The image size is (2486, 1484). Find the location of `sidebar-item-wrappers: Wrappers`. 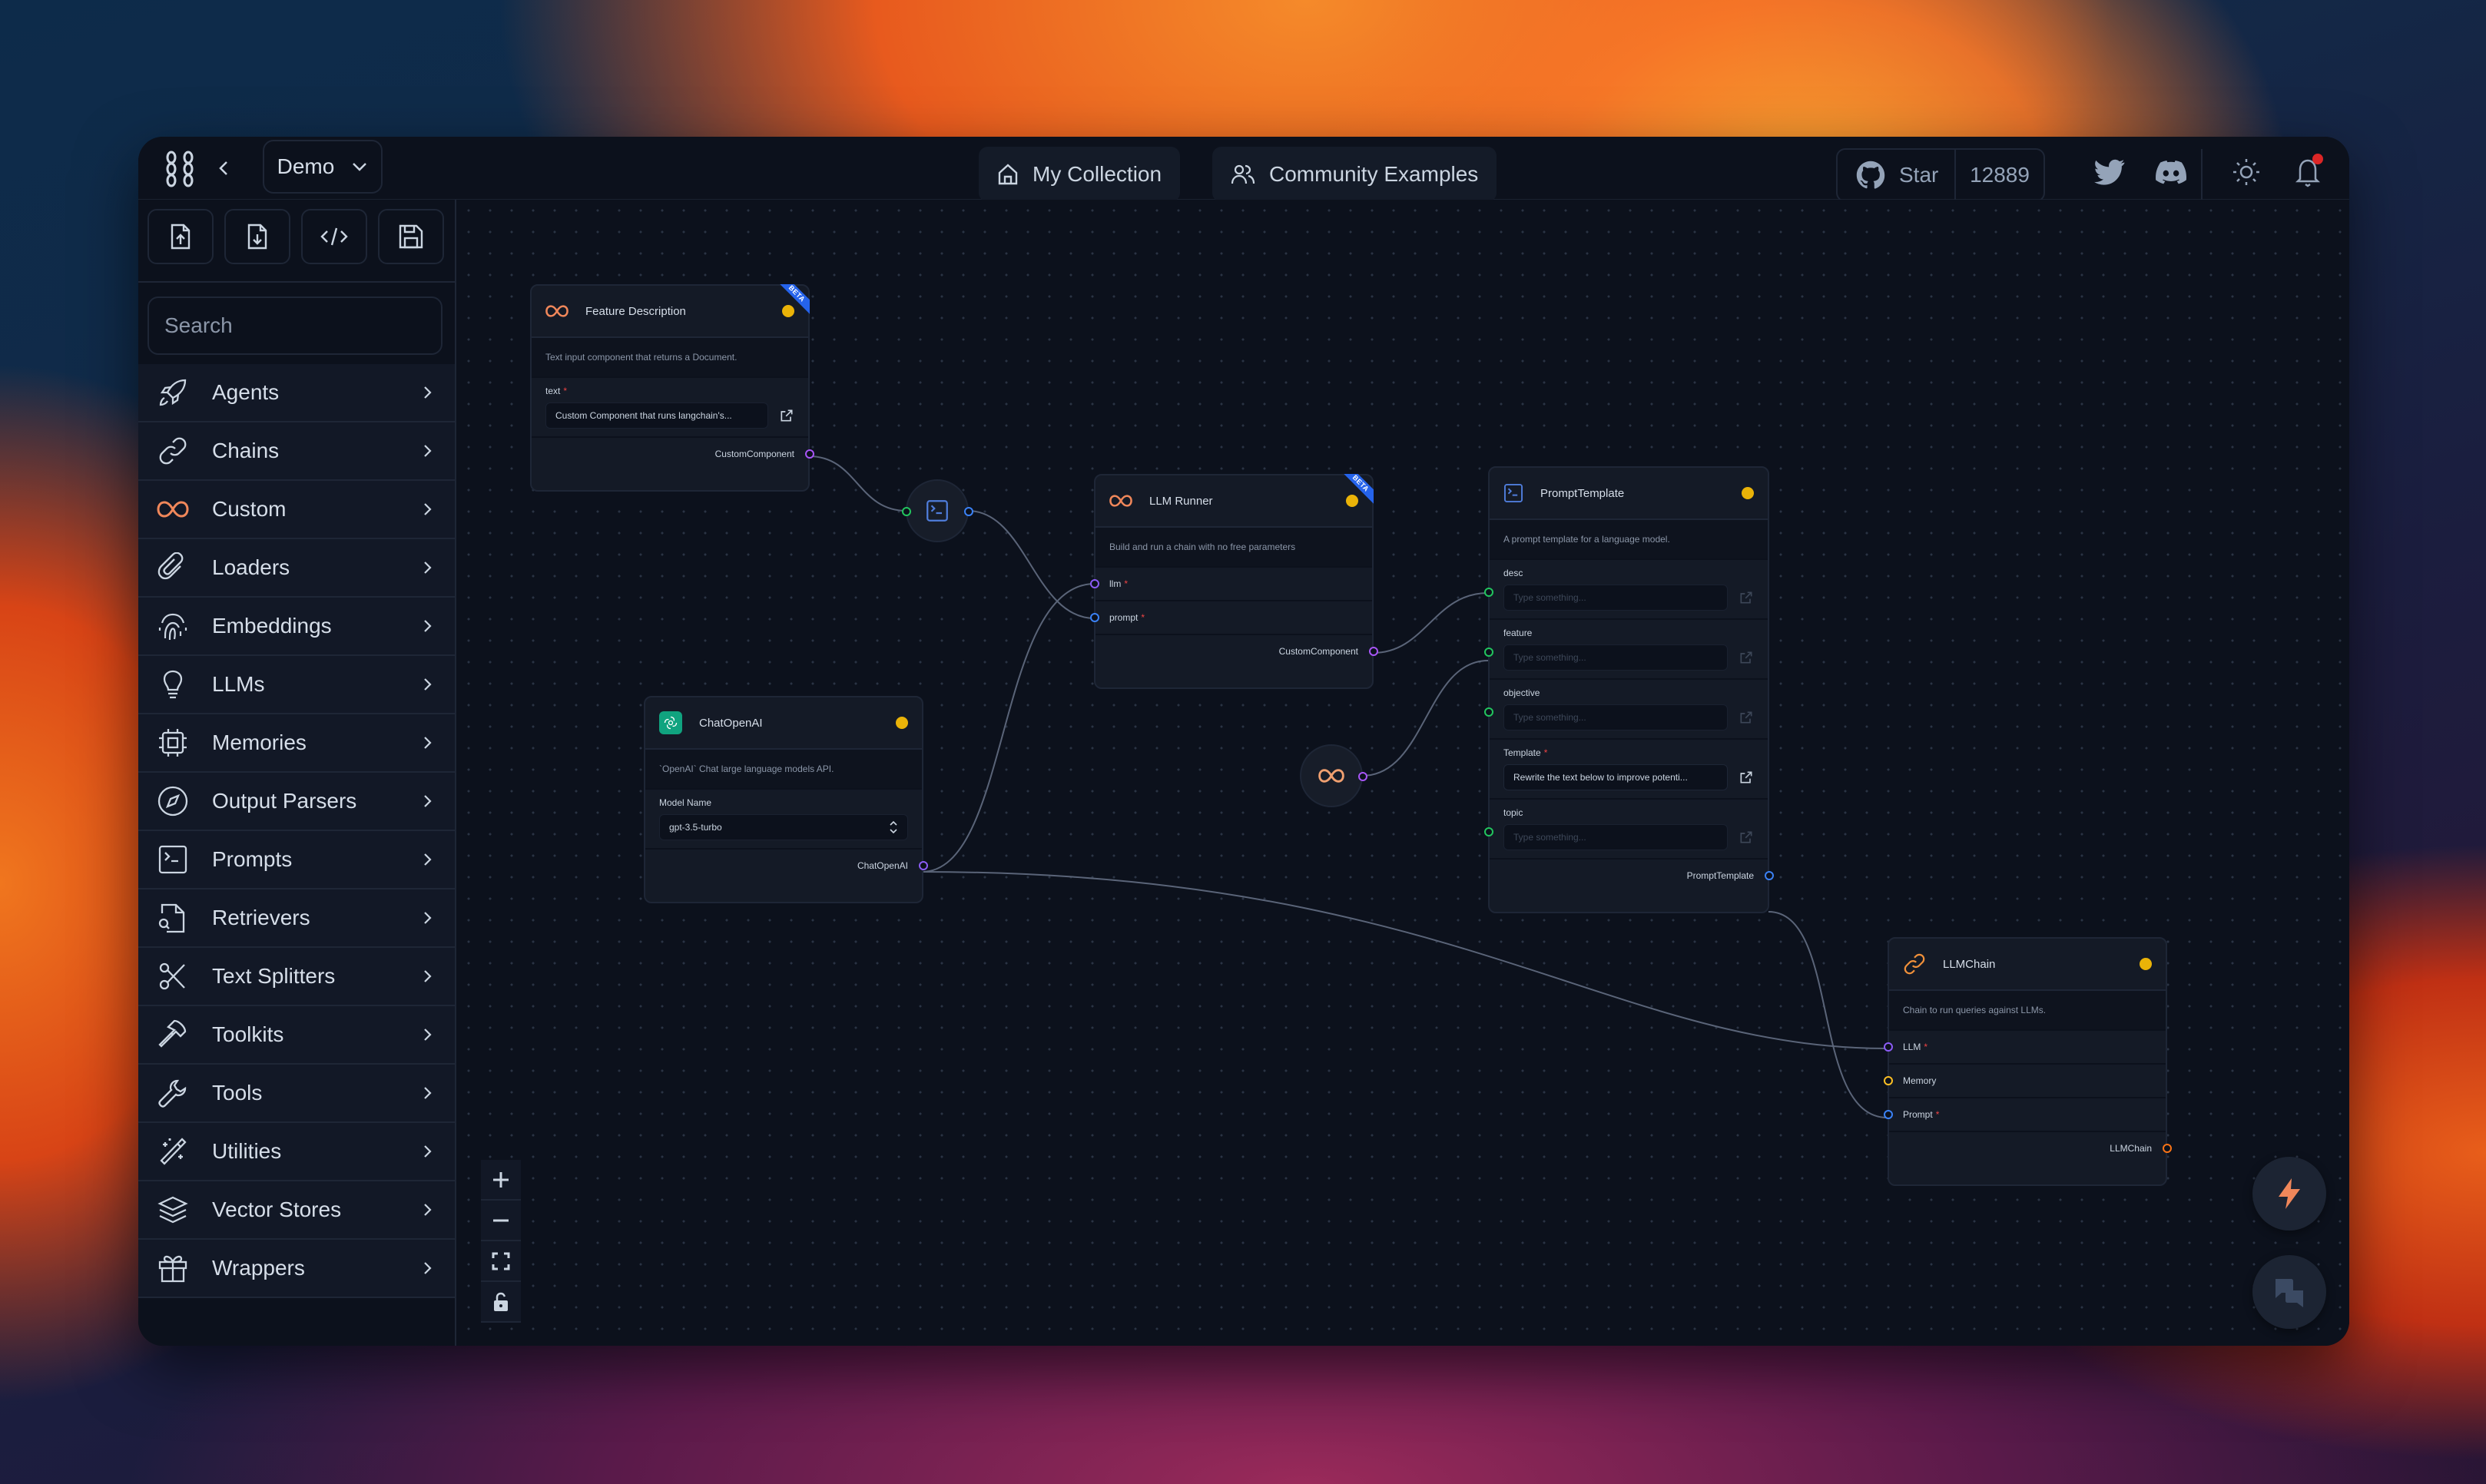

sidebar-item-wrappers: Wrappers is located at coordinates (296, 1269).